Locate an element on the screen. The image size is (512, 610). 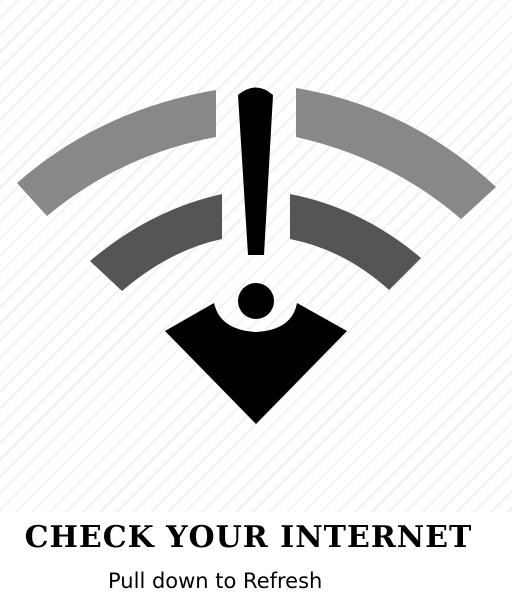
exclamation-bar is located at coordinates (255, 171).